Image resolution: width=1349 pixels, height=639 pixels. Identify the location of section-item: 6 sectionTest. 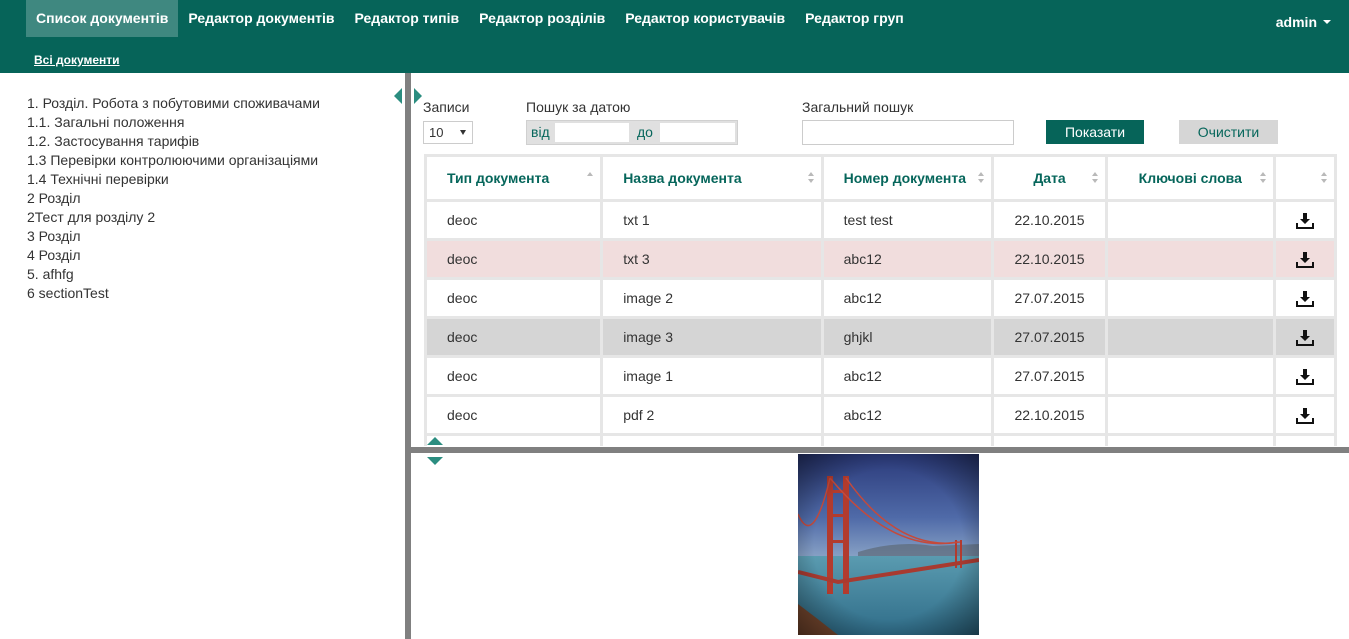
(173, 293).